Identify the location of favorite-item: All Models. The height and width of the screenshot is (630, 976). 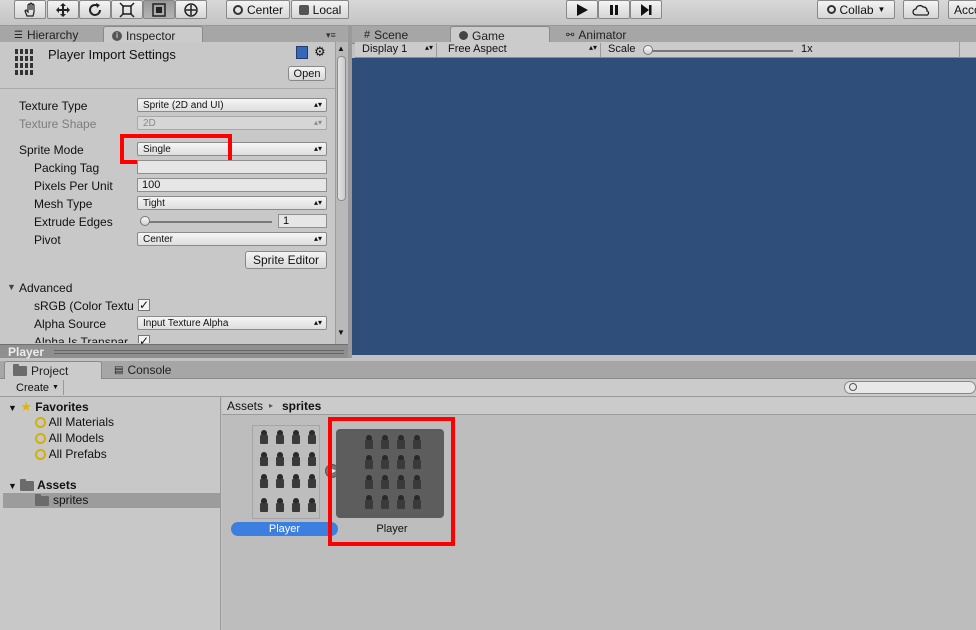
(69, 438).